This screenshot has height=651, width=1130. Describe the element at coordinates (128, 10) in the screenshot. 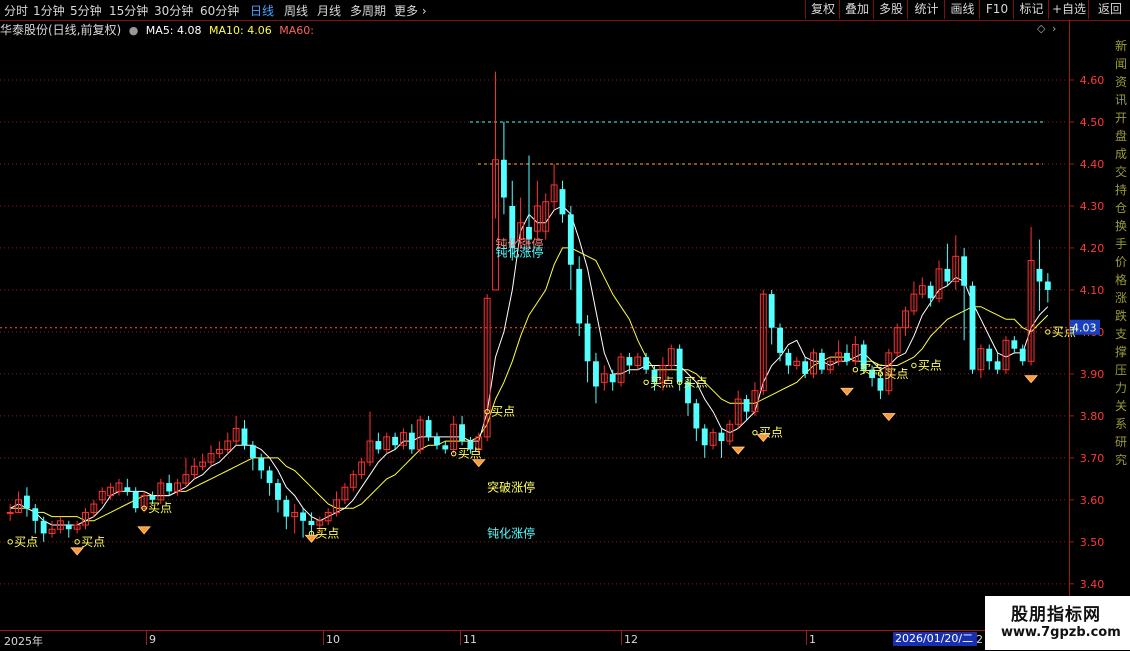

I see `period-tab-15min: 15分钟` at that location.